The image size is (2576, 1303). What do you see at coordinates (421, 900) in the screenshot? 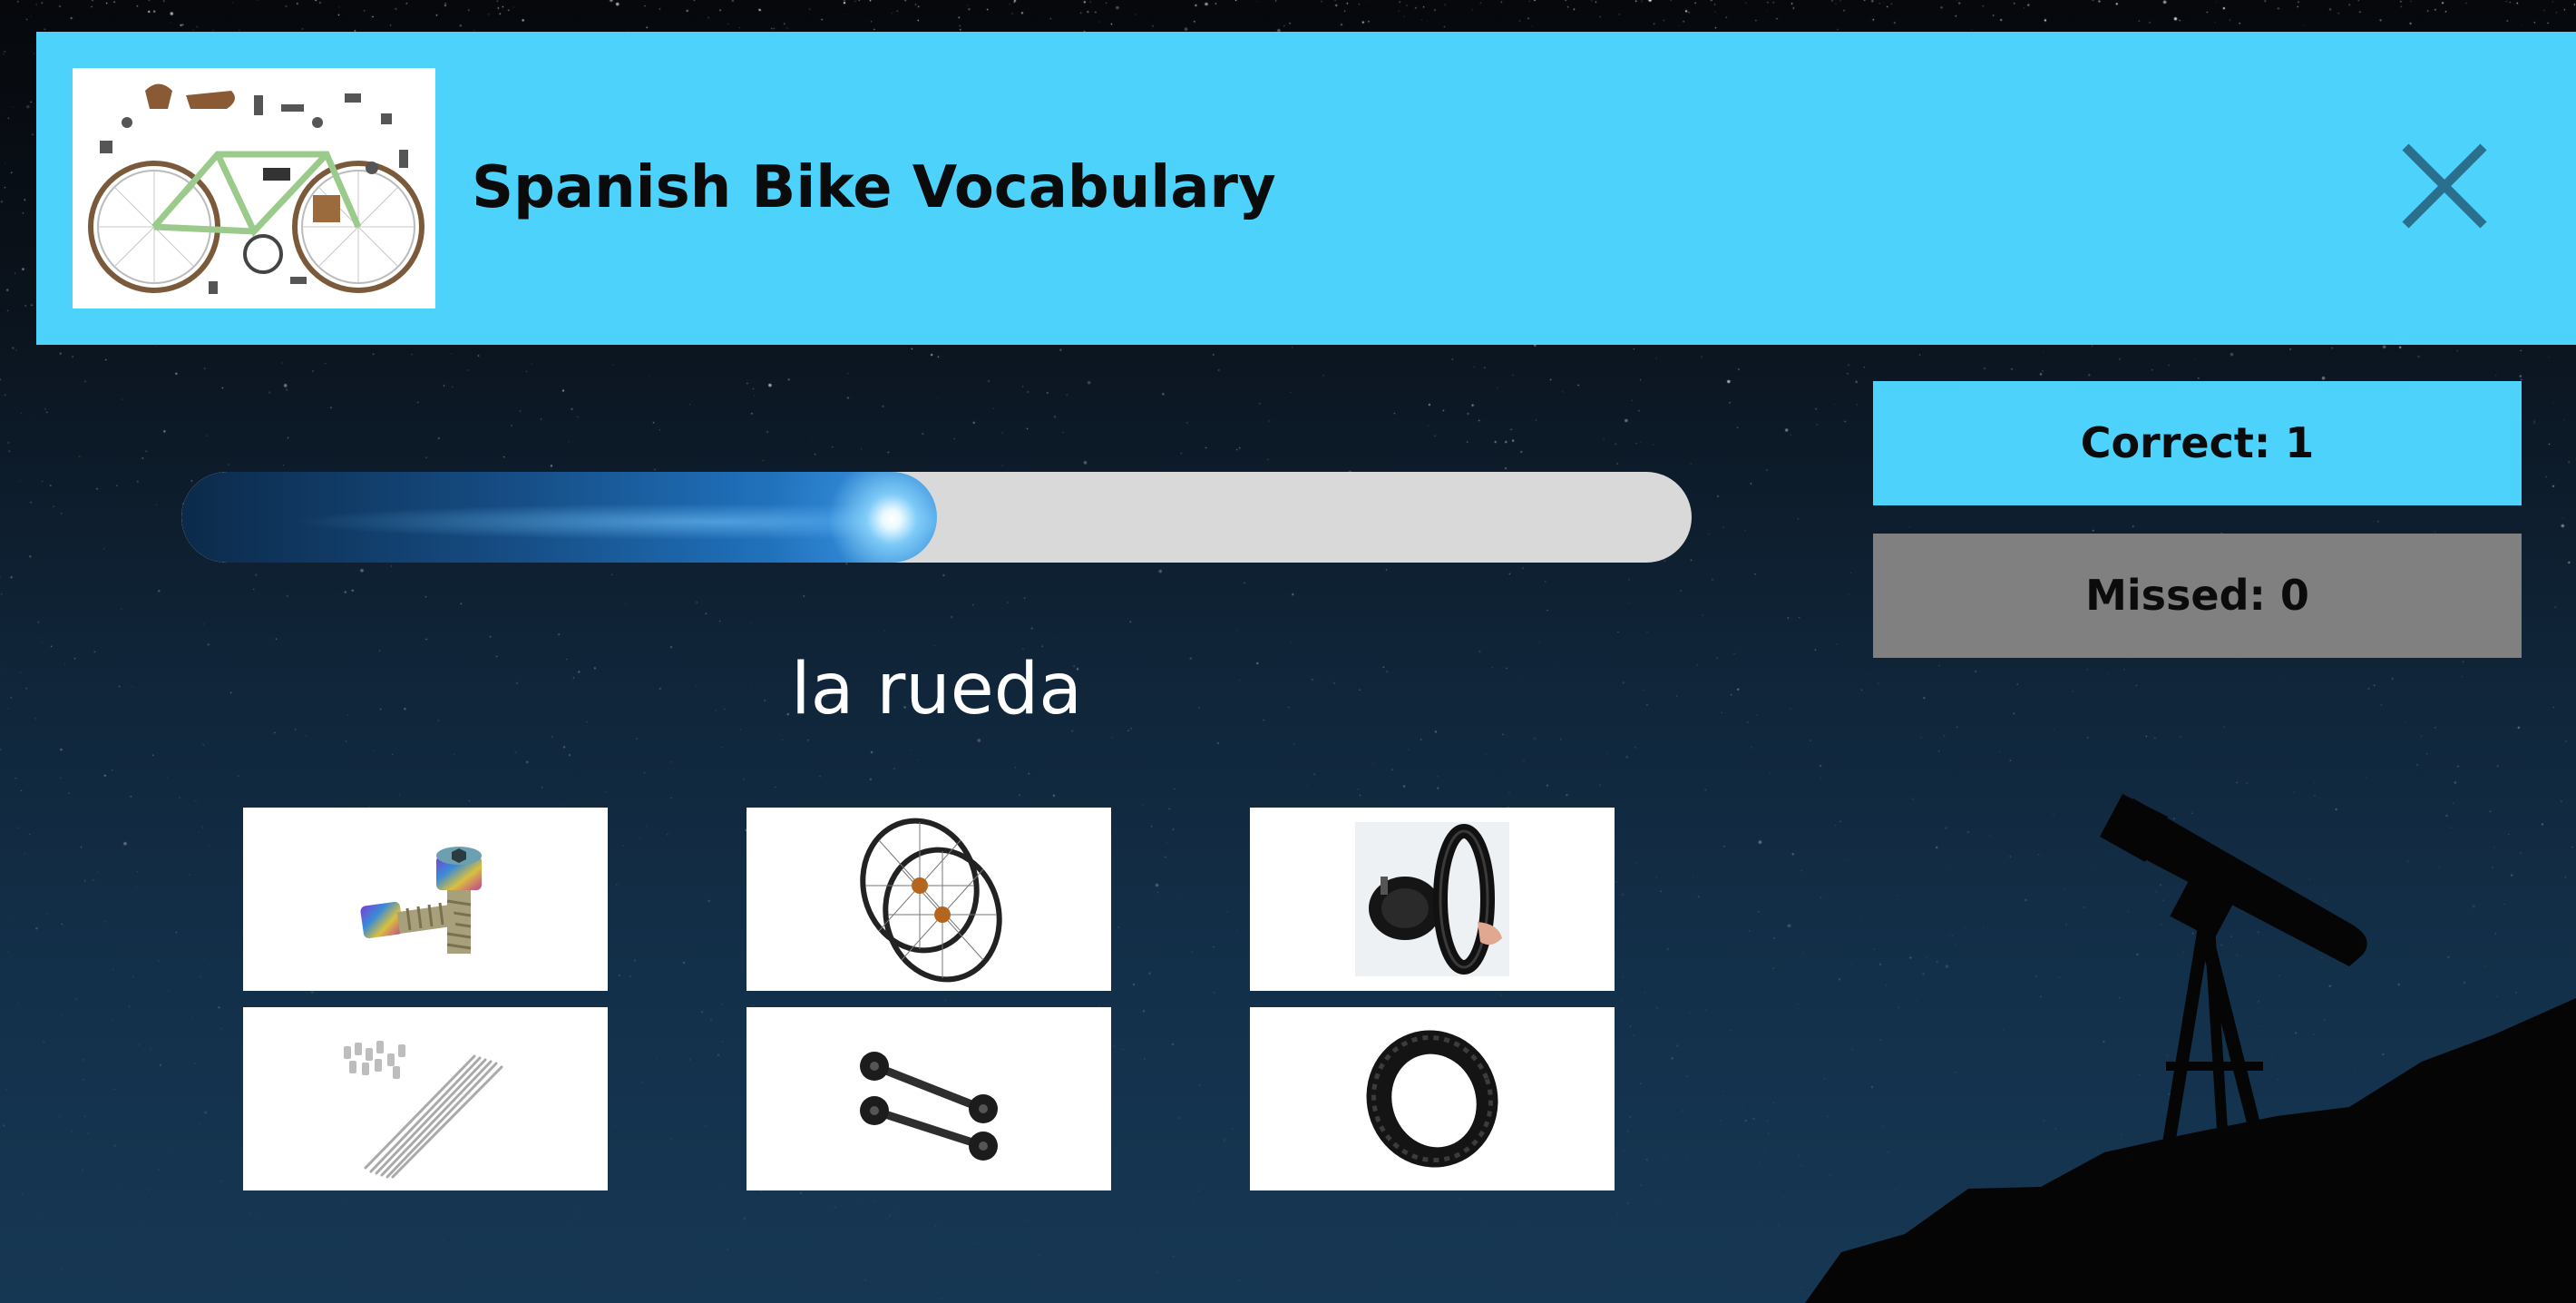
I see `bolts-image-icon` at bounding box center [421, 900].